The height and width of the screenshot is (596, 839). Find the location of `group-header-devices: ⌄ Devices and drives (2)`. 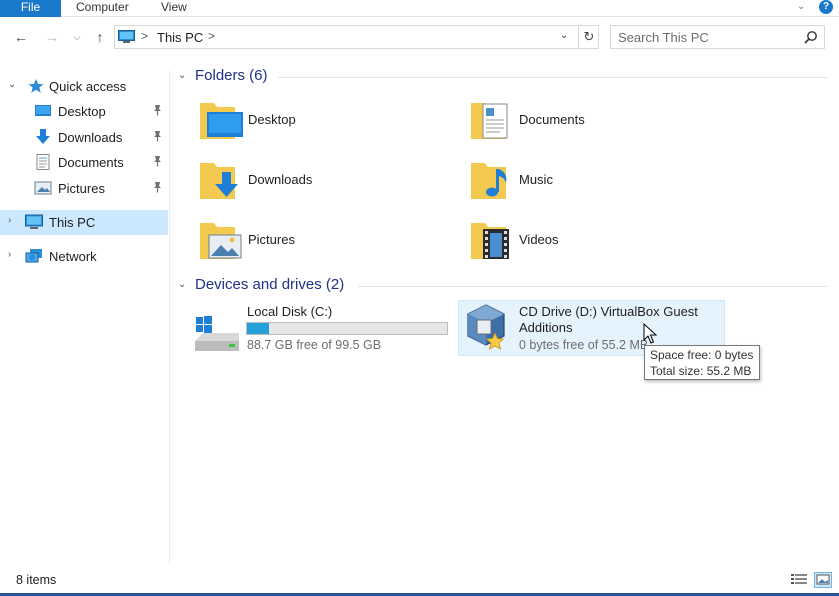

group-header-devices: ⌄ Devices and drives (2) is located at coordinates (503, 286).